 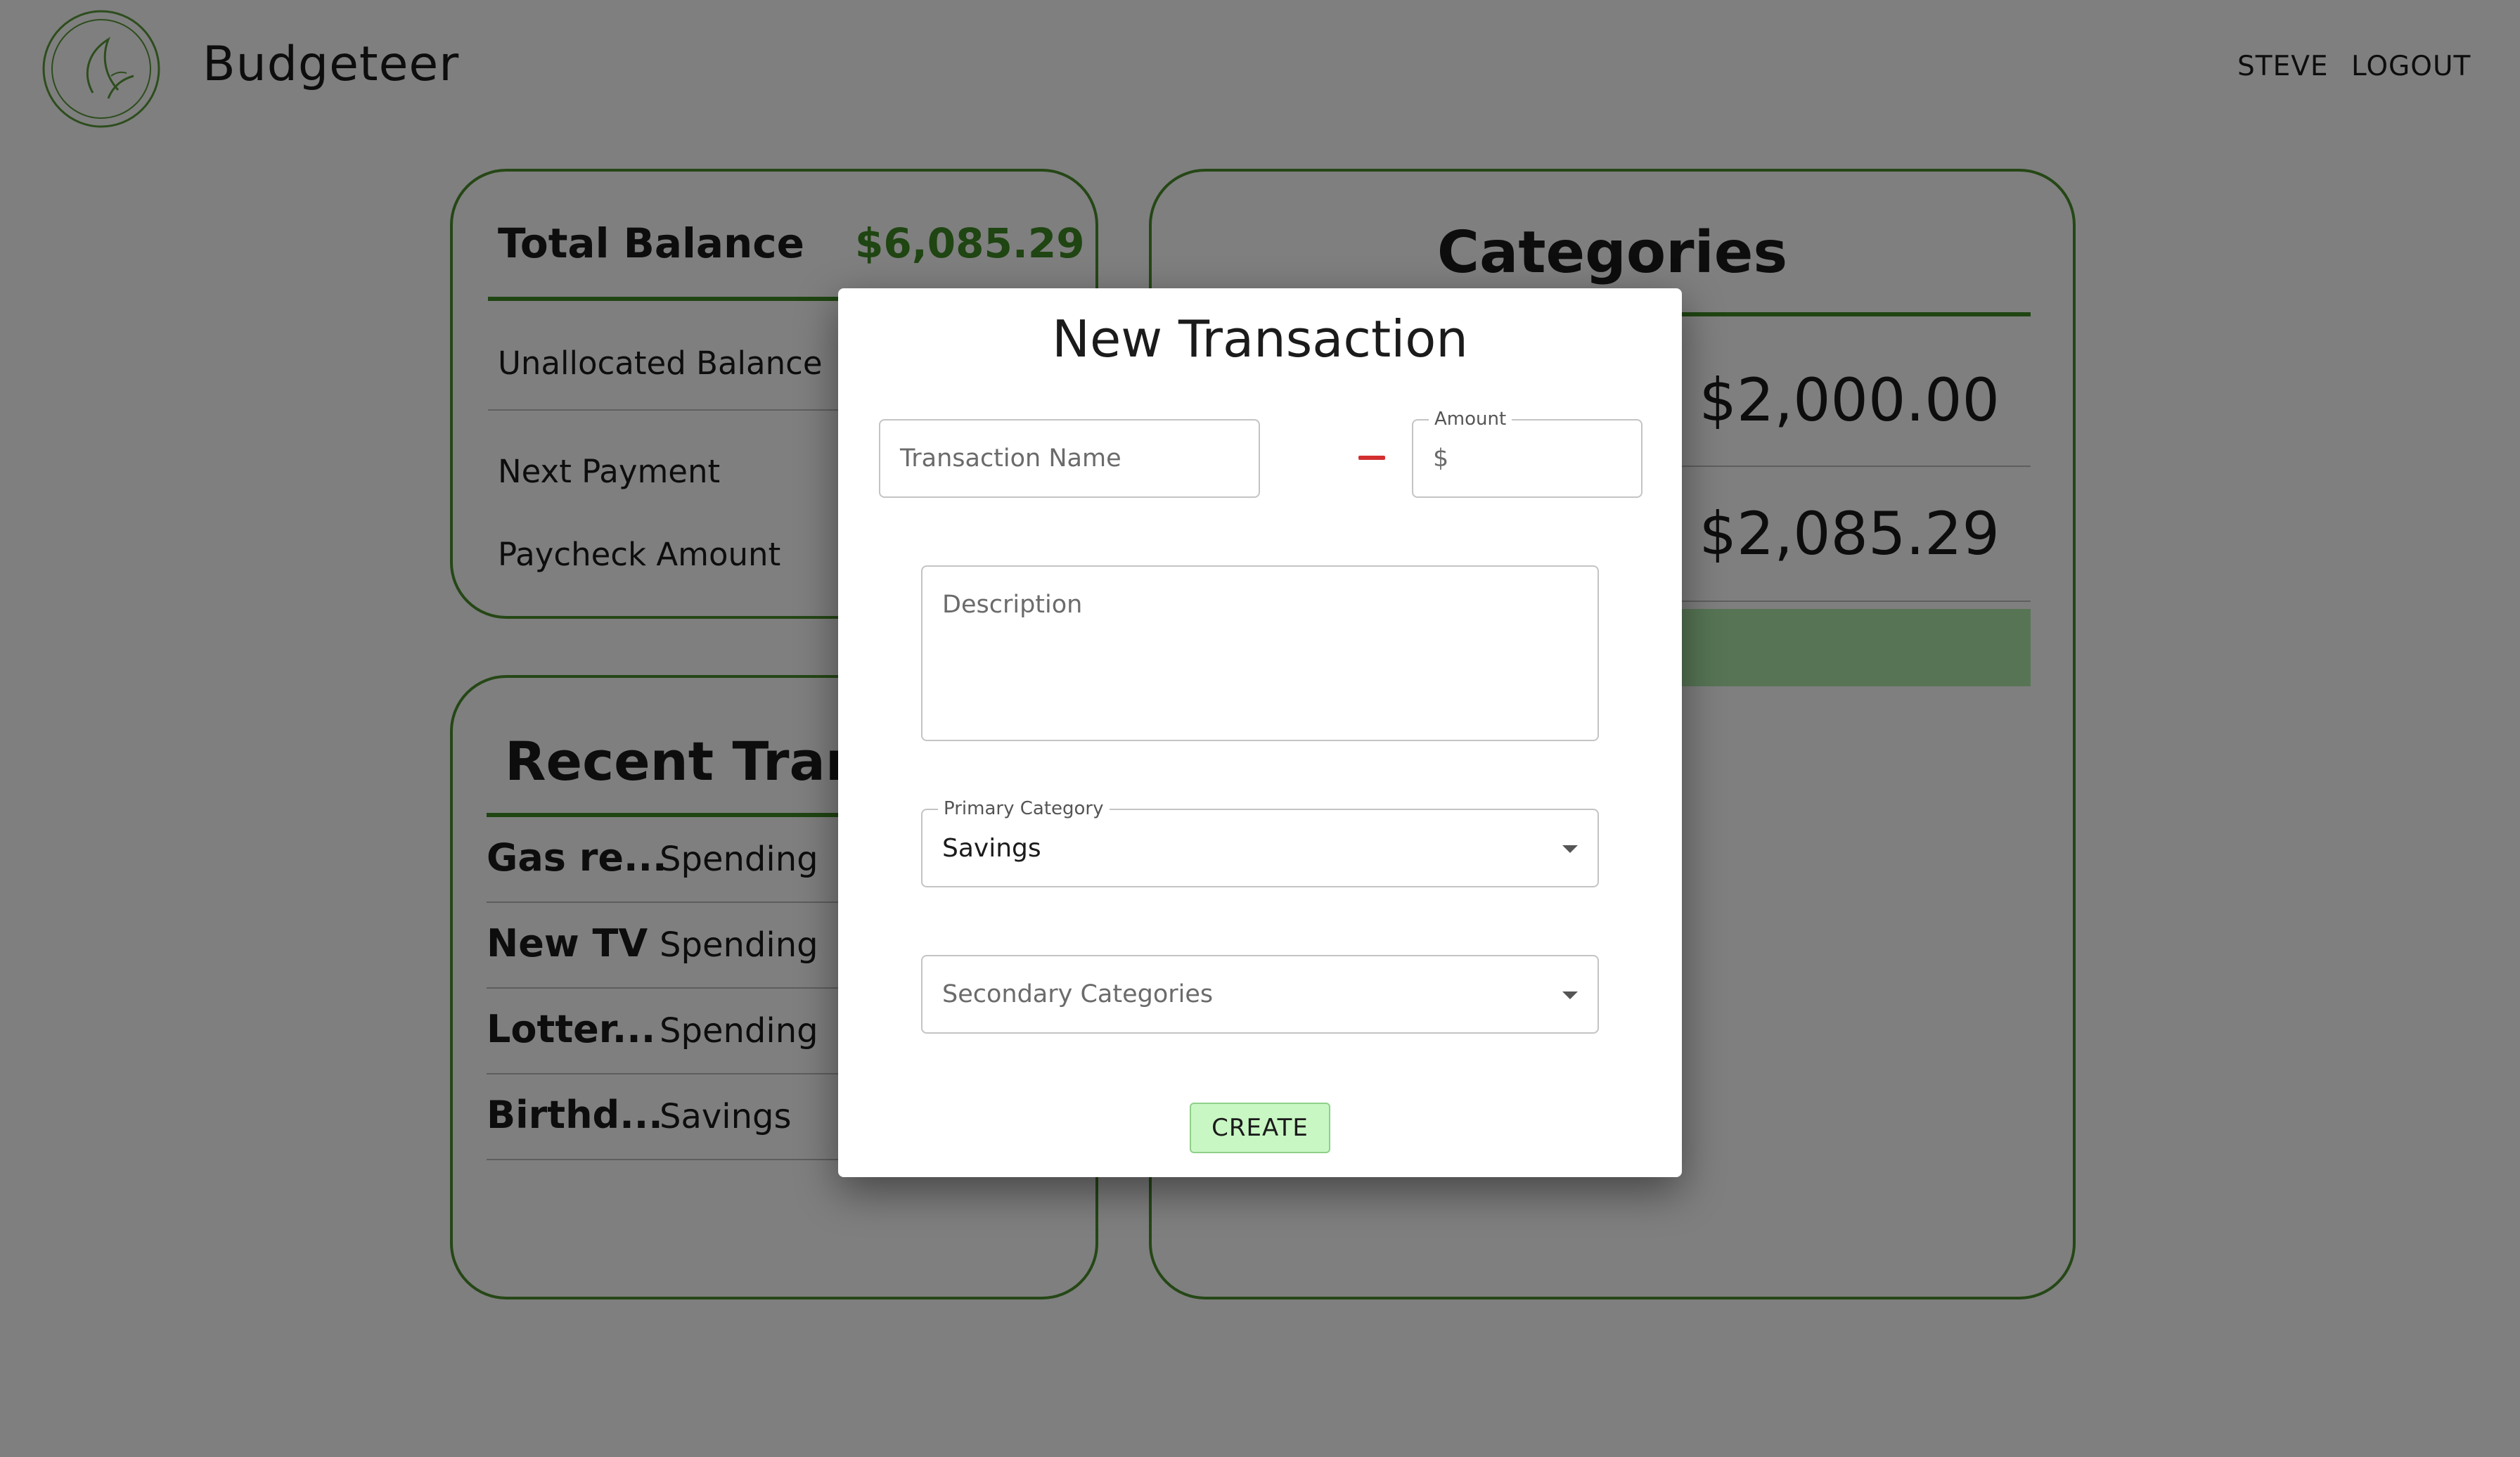 What do you see at coordinates (1010, 458) in the screenshot?
I see `transaction-name-placeholder: Transaction Name` at bounding box center [1010, 458].